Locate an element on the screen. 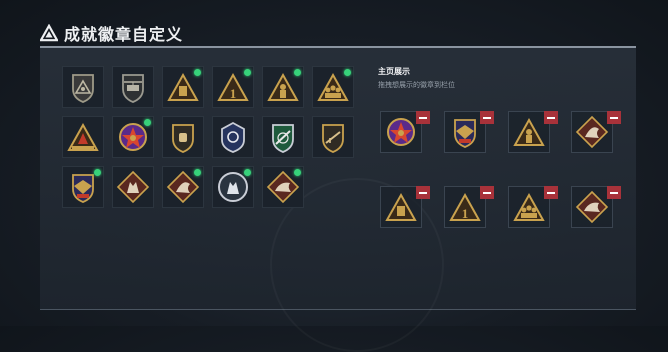  showcase-hint: 拖拽想展示的徽章到栏位 is located at coordinates (416, 85).